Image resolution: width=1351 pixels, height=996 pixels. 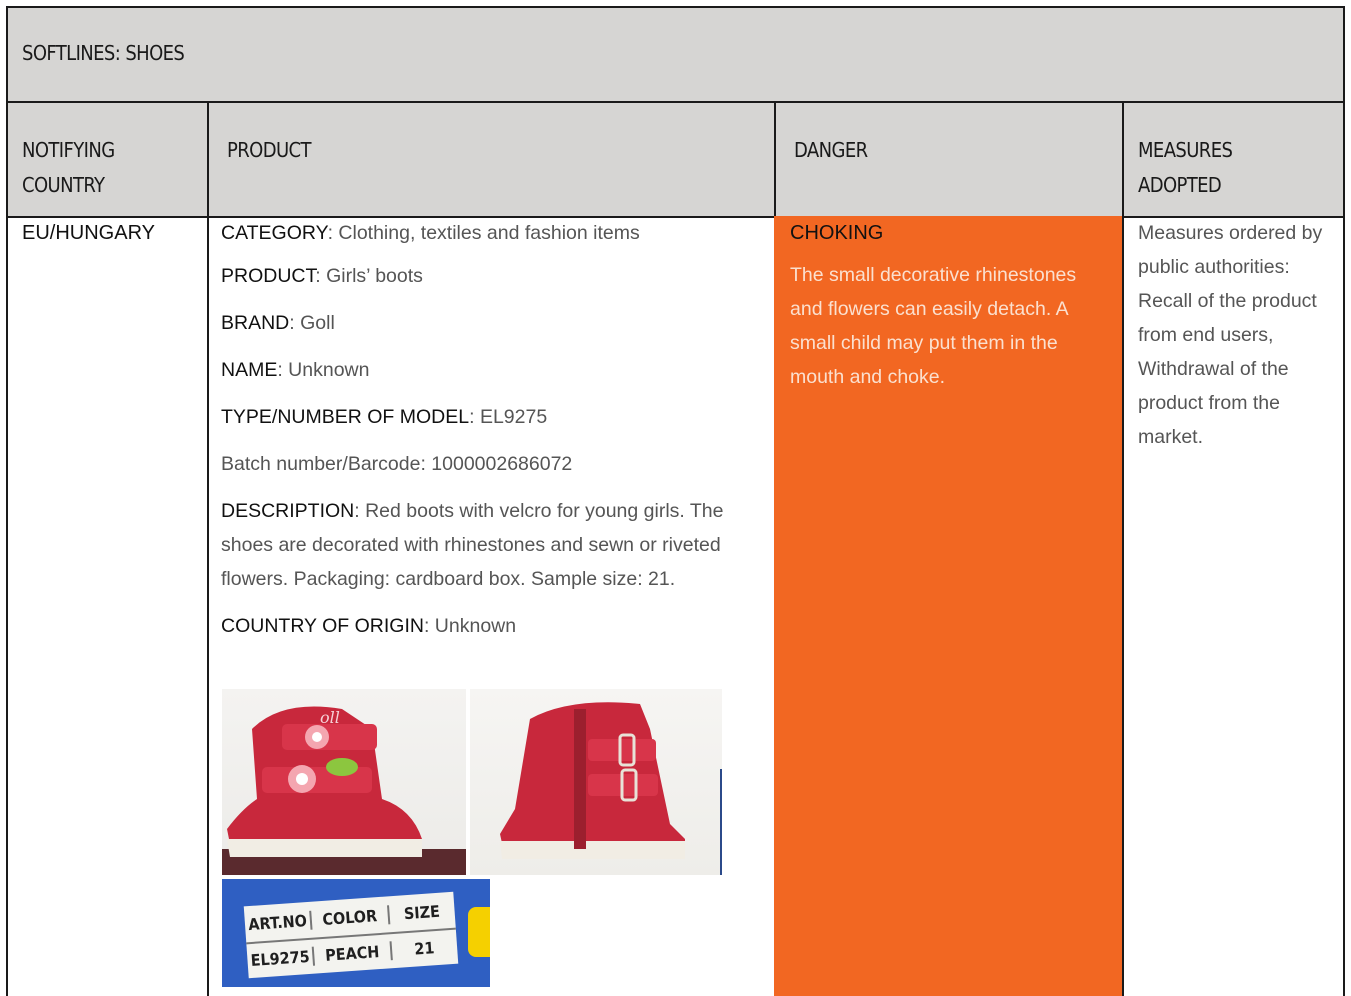 I want to click on boot-photo-front: oll, so click(x=344, y=782).